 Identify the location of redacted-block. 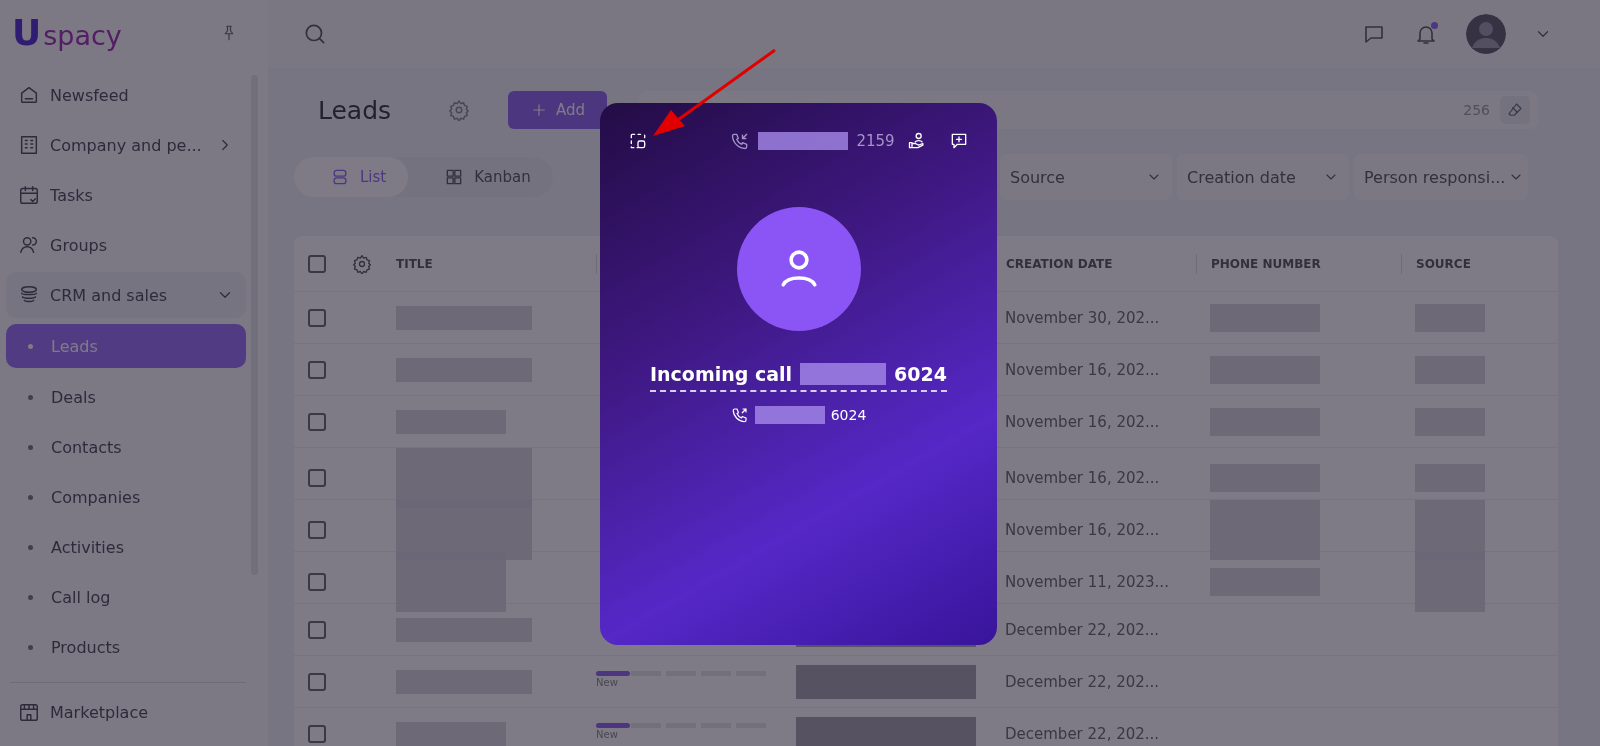
(789, 415).